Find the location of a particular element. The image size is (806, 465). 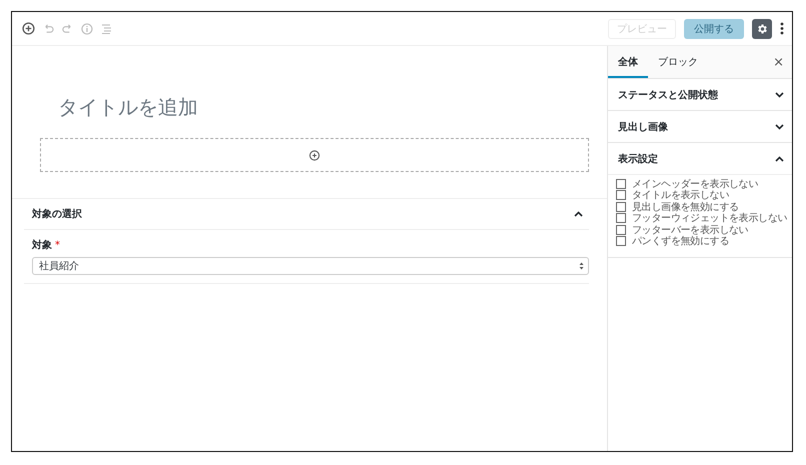

settings-button is located at coordinates (762, 28).